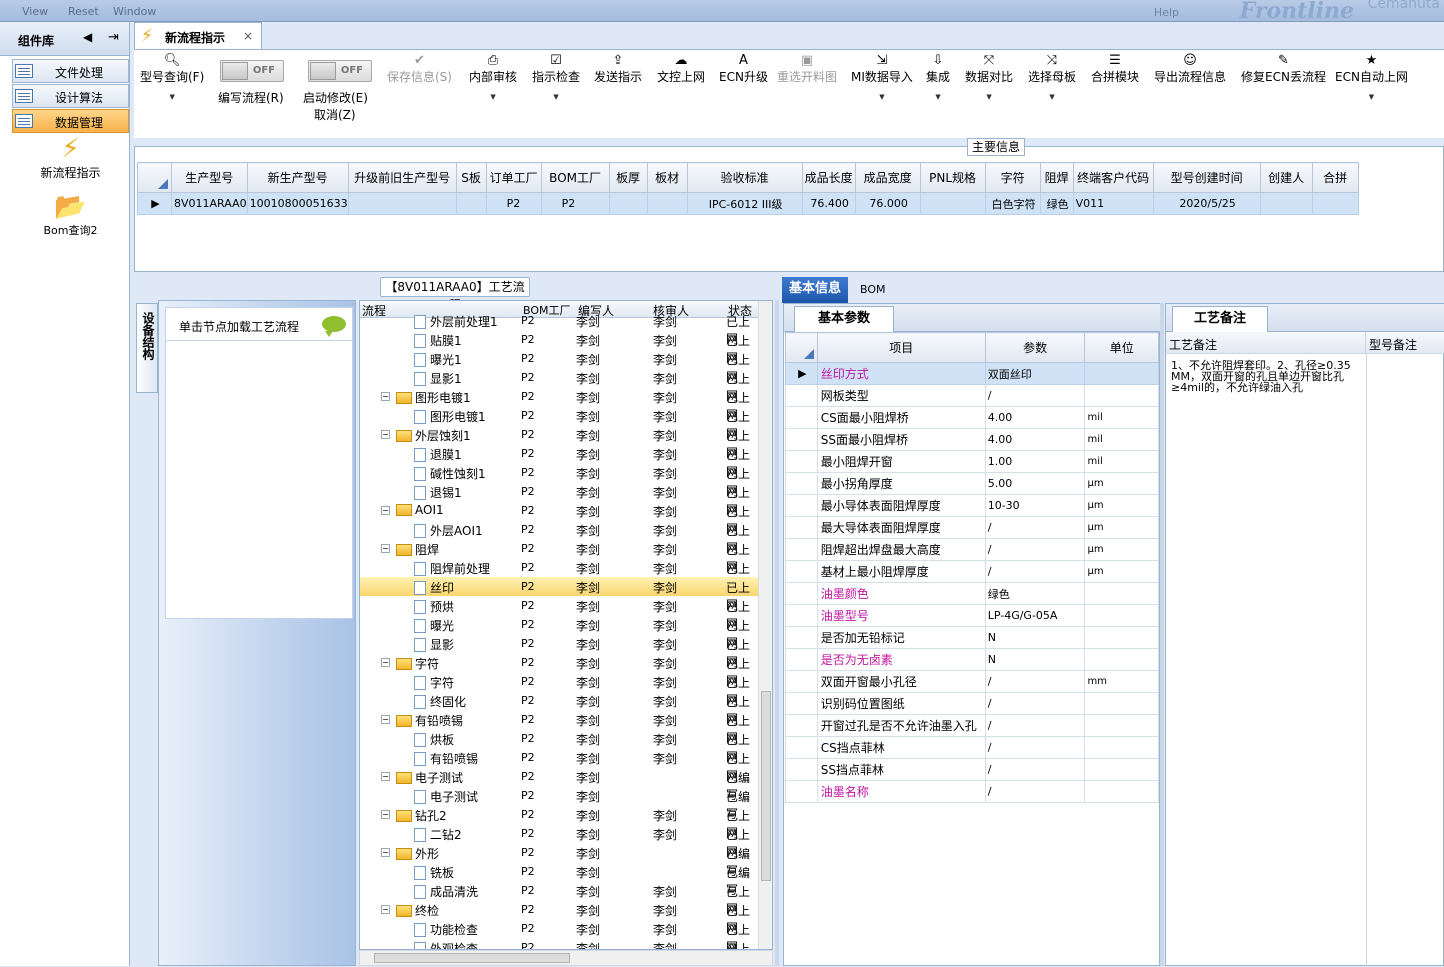  I want to click on table-row: SS面最小阻焊桥 4.00 mil, so click(972, 439).